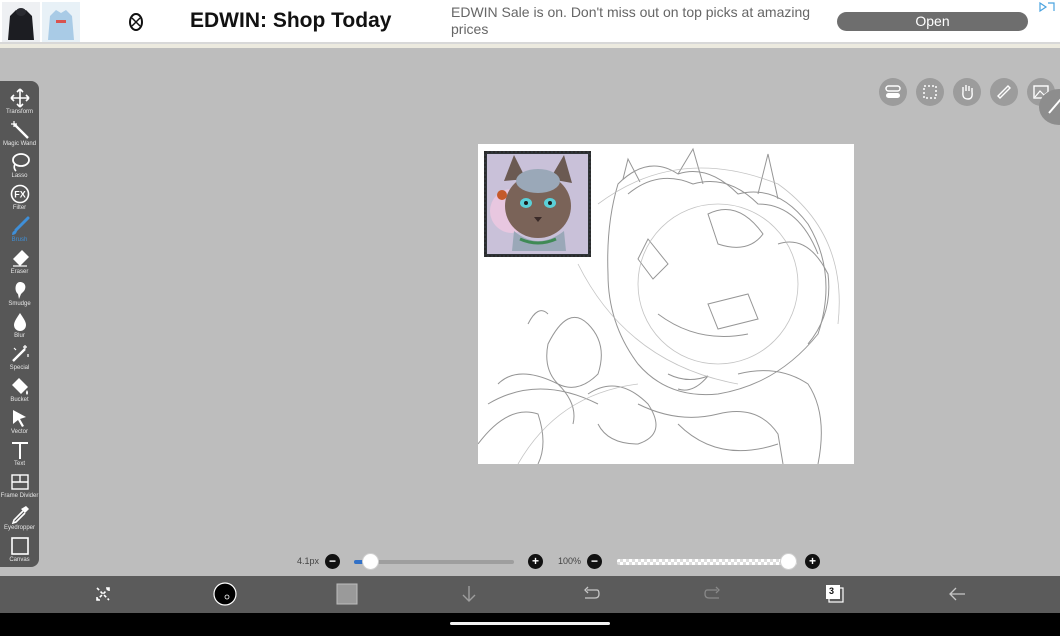  Describe the element at coordinates (19, 130) in the screenshot. I see `magic-wand-icon` at that location.